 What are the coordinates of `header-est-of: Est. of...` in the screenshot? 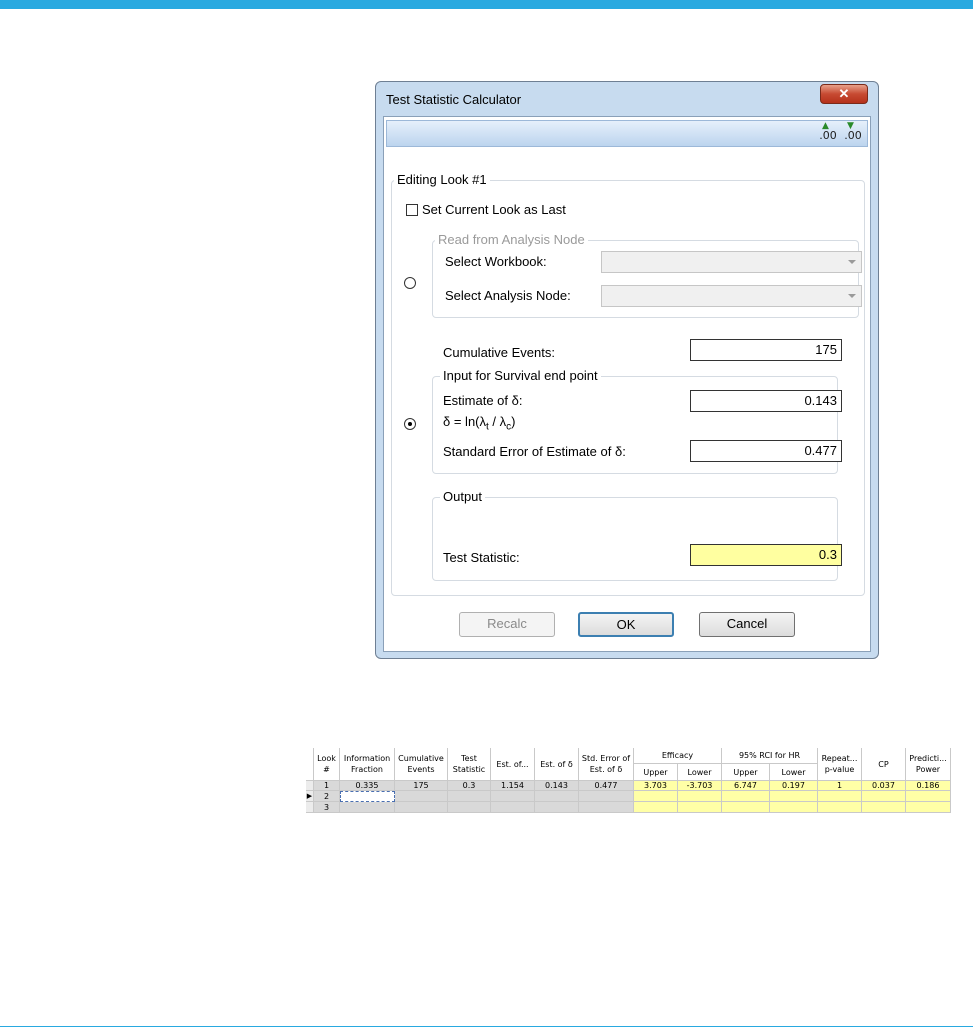 It's located at (513, 764).